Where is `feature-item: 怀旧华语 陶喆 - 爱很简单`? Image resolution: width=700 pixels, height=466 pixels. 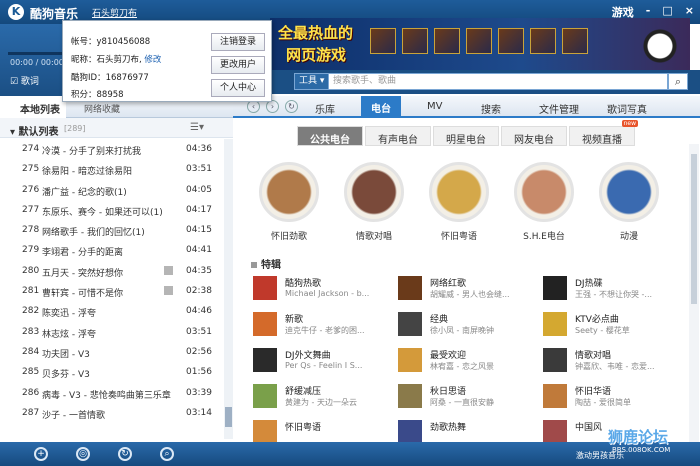 feature-item: 怀旧华语 陶喆 - 爱很简单 is located at coordinates (613, 397).